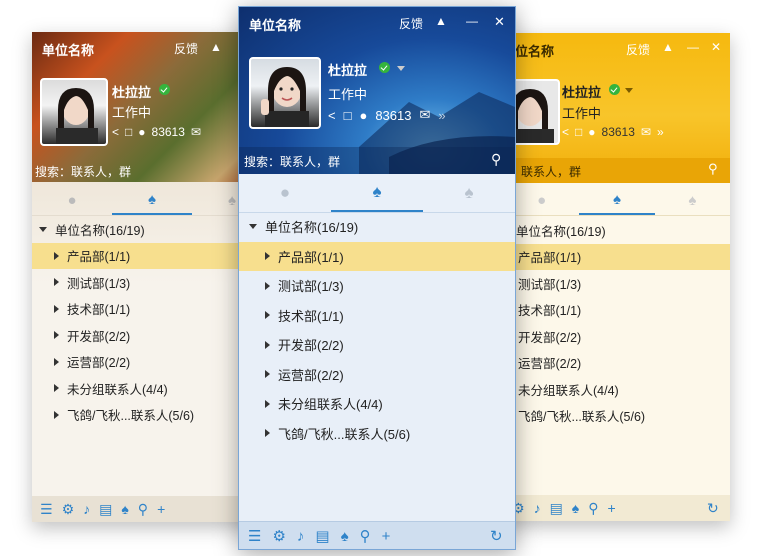 The height and width of the screenshot is (556, 778). Describe the element at coordinates (613, 132) in the screenshot. I see `profile-tools: < □ ● 83613 ✉ »` at that location.